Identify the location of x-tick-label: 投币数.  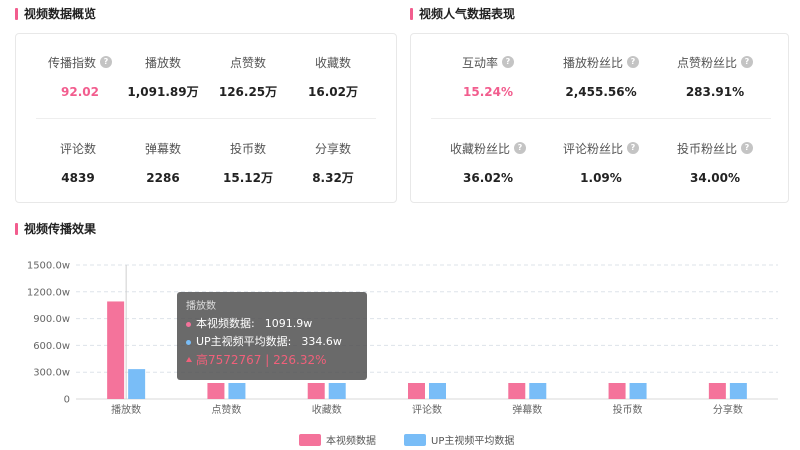
(628, 409).